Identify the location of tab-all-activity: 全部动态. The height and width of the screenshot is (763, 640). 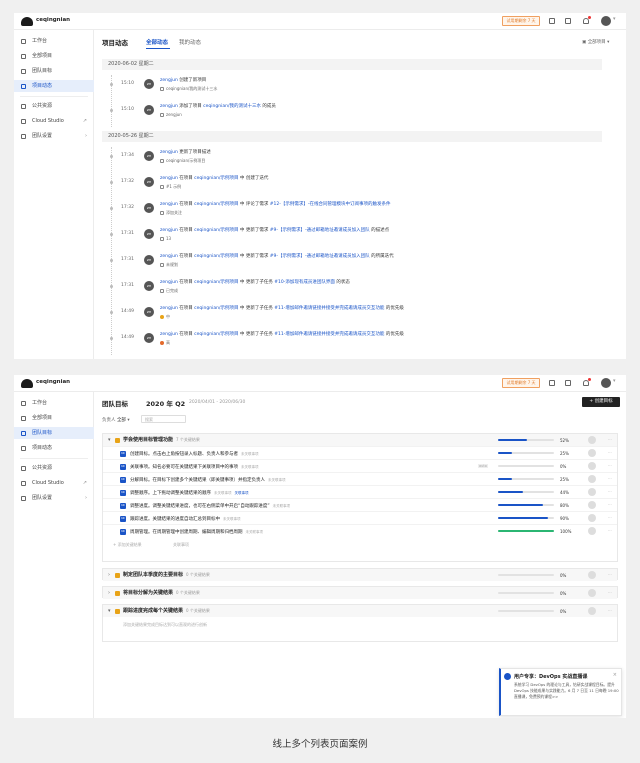
(157, 42).